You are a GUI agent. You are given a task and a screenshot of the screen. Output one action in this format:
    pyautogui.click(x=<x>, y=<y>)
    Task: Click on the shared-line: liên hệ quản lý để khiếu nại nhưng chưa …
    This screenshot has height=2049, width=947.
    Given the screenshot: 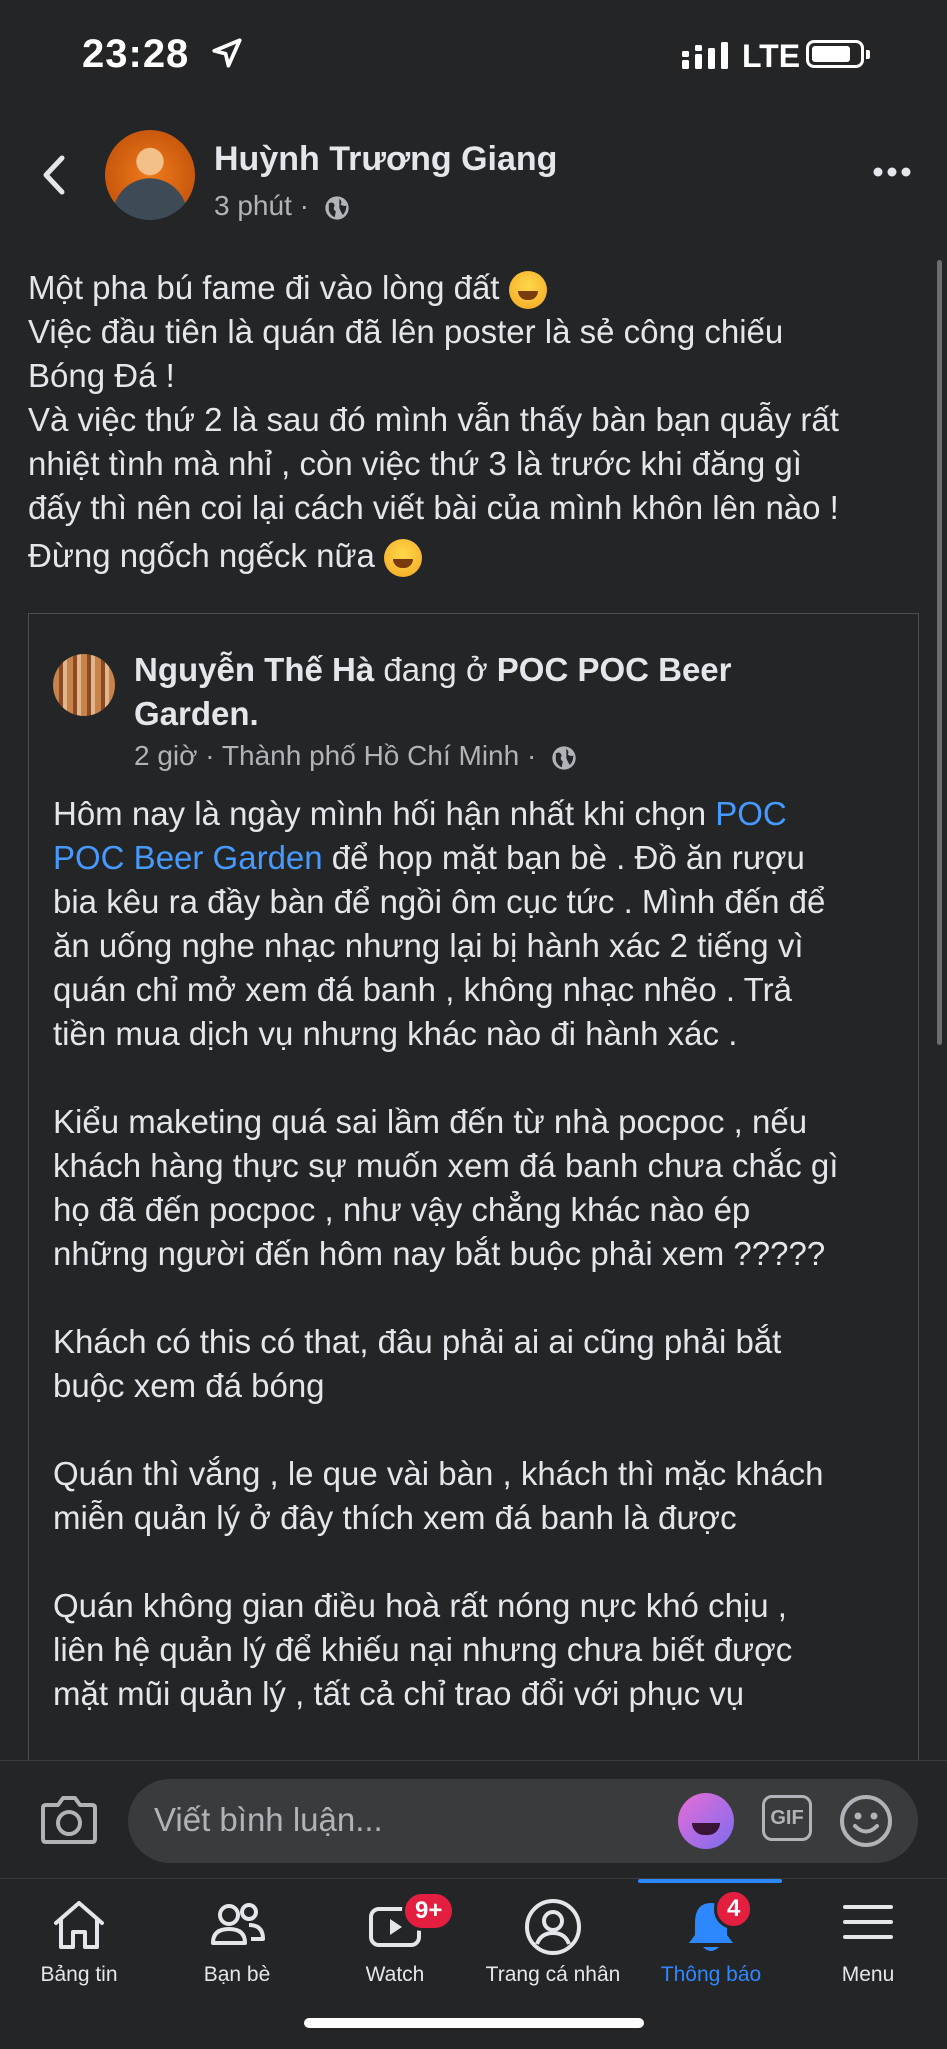 What is the action you would take?
    pyautogui.click(x=423, y=1649)
    